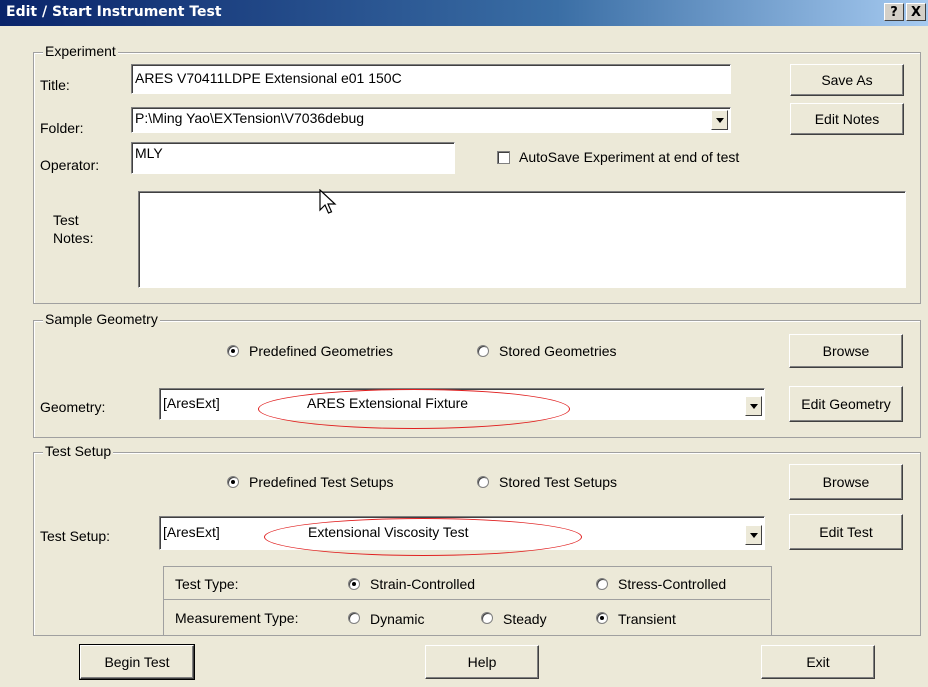 The image size is (928, 687). I want to click on test-setup-label: Test Setup:, so click(75, 536).